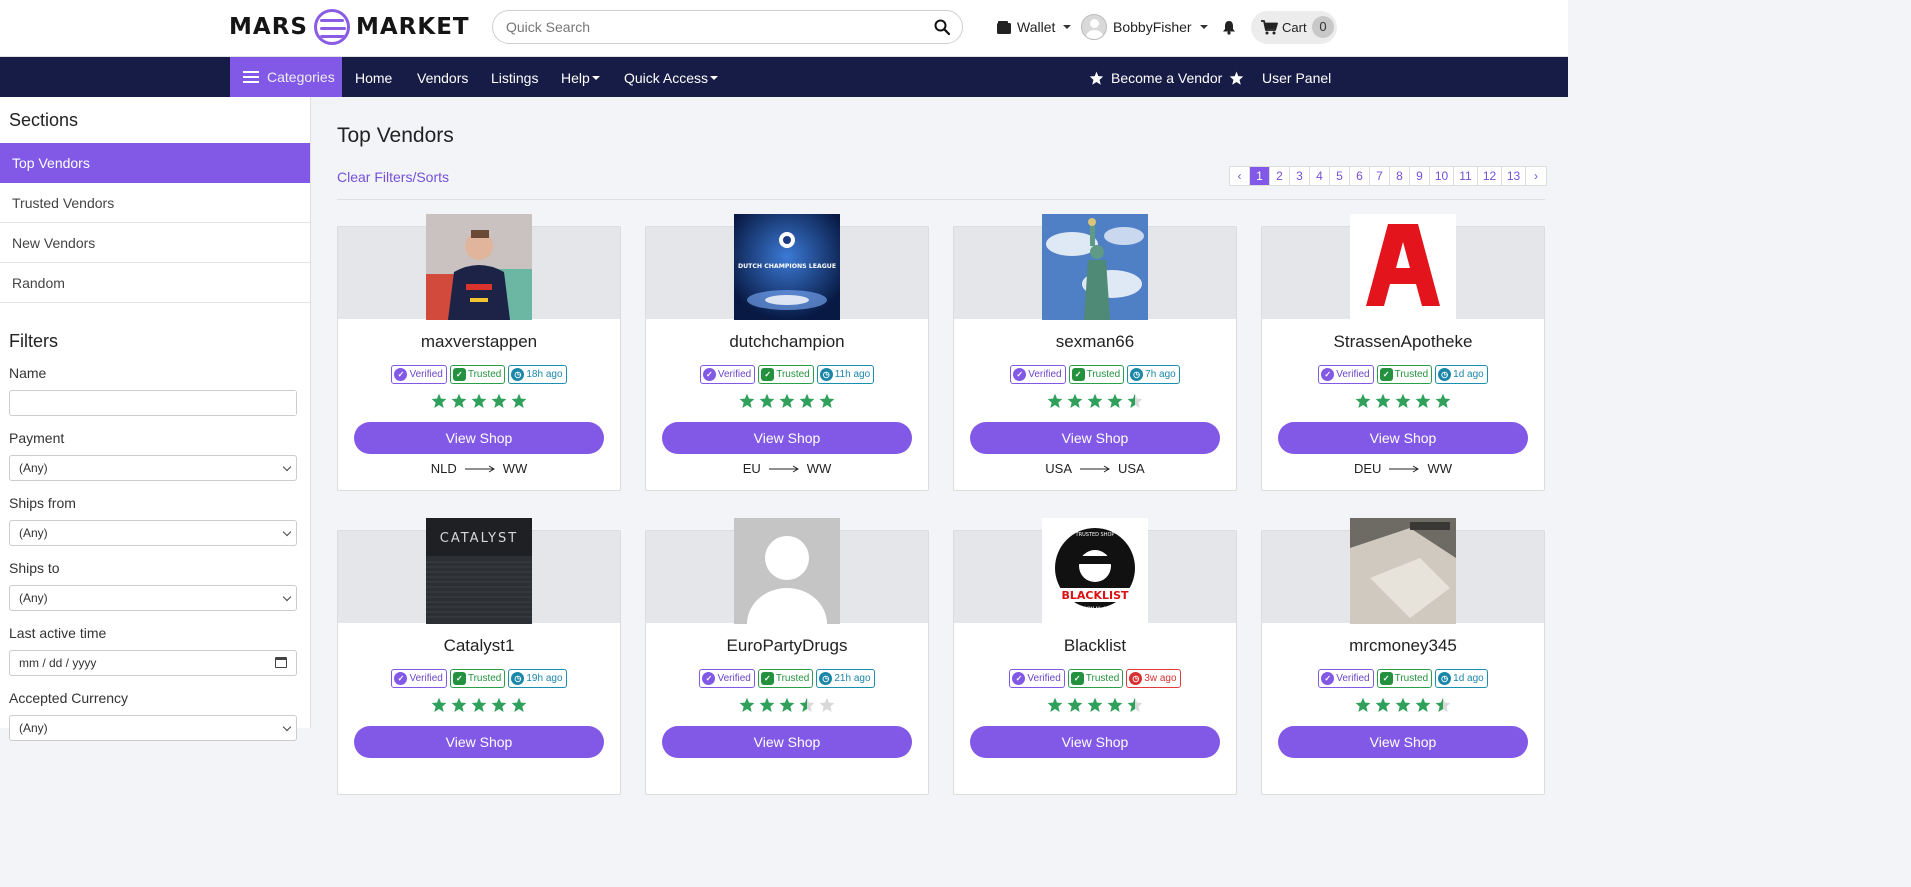 This screenshot has height=887, width=1911. I want to click on vendor-name: dutchchampion, so click(787, 342).